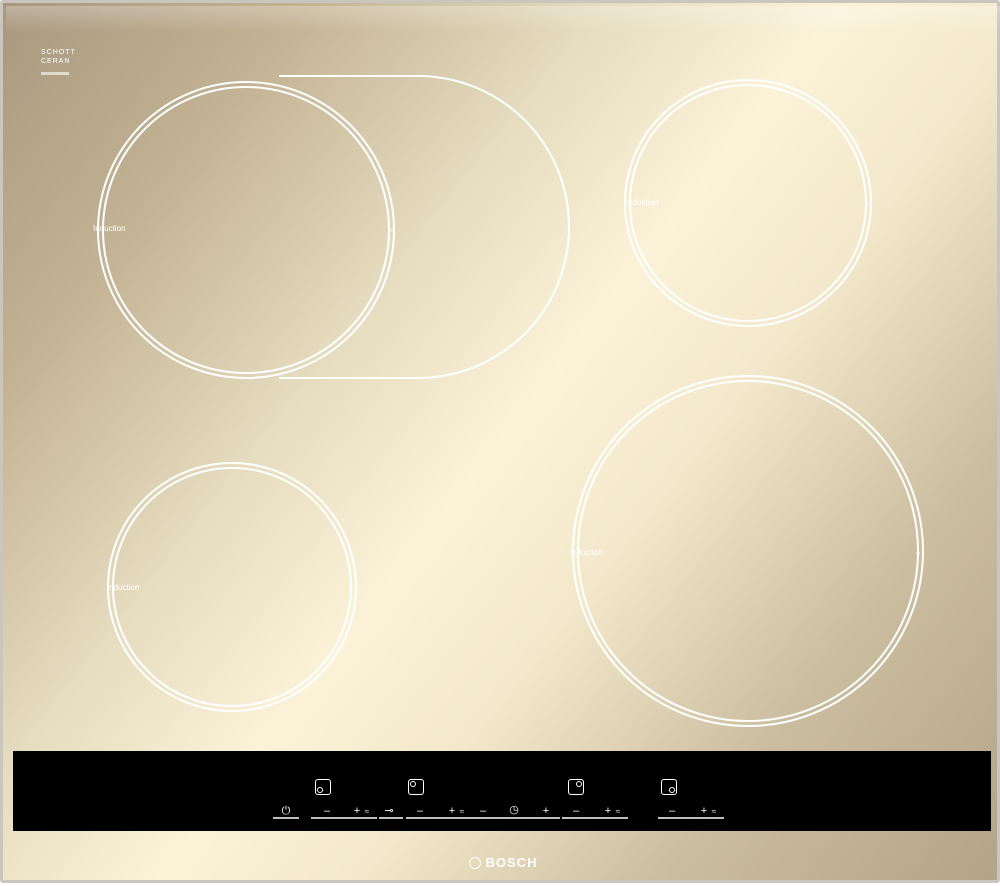 This screenshot has width=1000, height=886. What do you see at coordinates (244, 230) in the screenshot?
I see `cooking-zone-front-left-large: Induction ≈` at bounding box center [244, 230].